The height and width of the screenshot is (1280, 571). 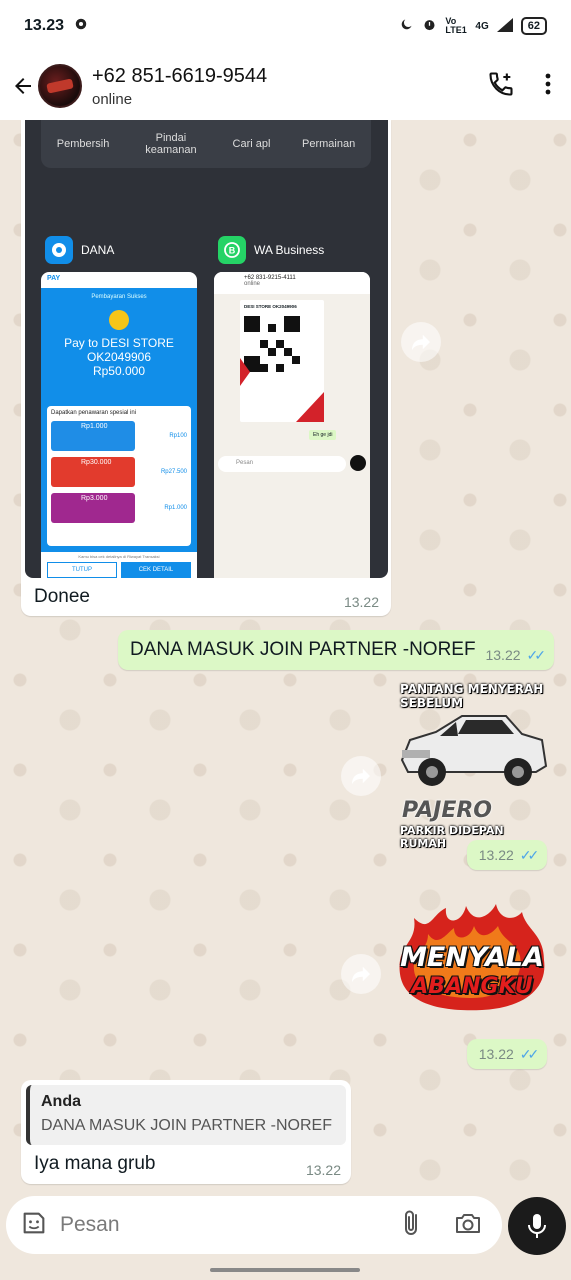 What do you see at coordinates (119, 508) in the screenshot?
I see `offer-row: Rp3.000 Rp1.000` at bounding box center [119, 508].